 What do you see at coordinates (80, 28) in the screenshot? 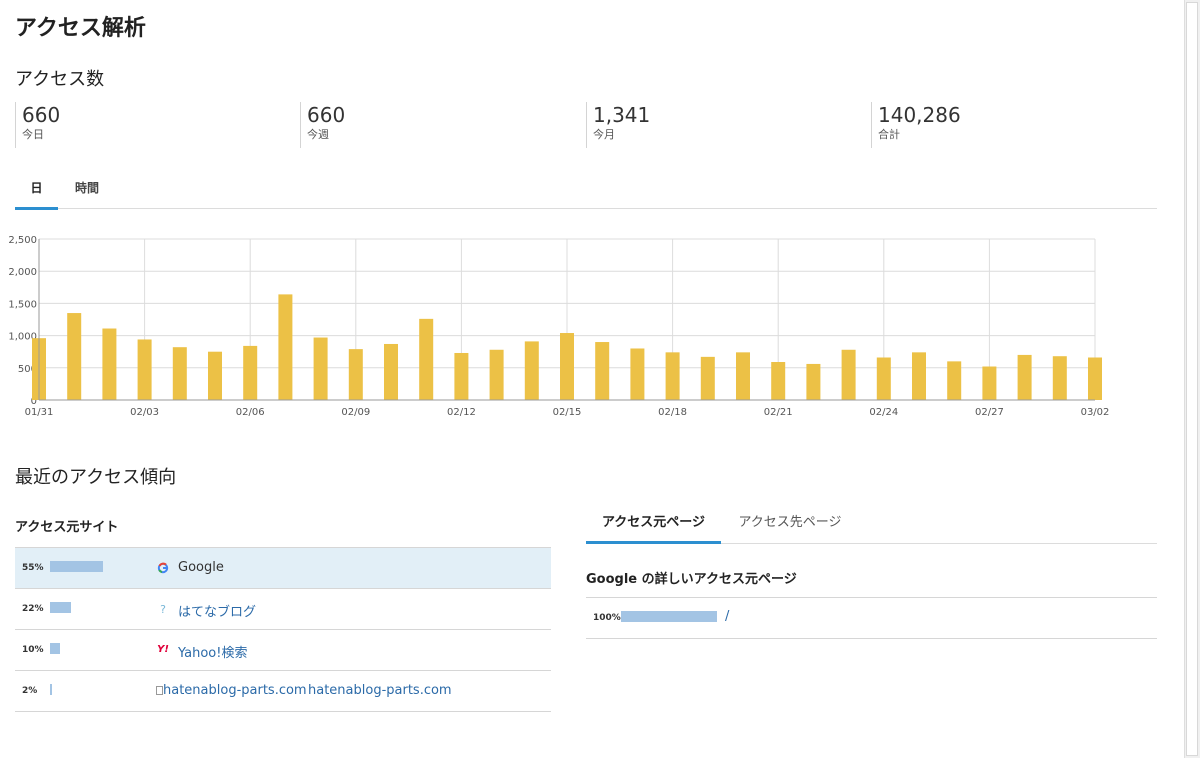
I see `page-title: アクセス解析` at bounding box center [80, 28].